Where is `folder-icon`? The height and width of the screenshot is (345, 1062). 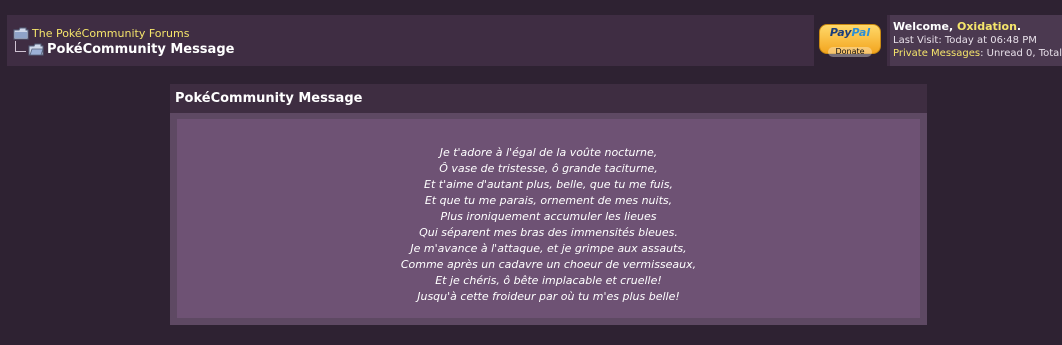 folder-icon is located at coordinates (21, 33).